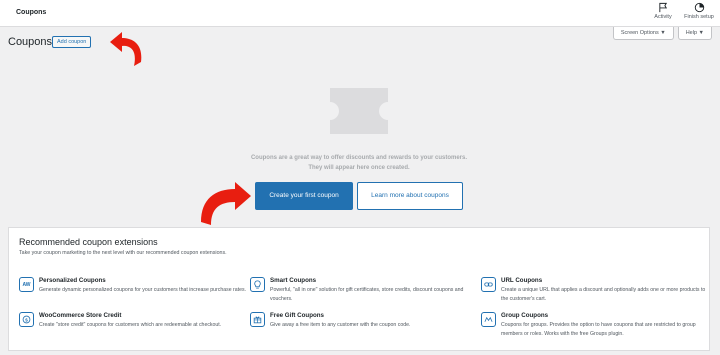  What do you see at coordinates (30, 42) in the screenshot?
I see `page-title: Coupons` at bounding box center [30, 42].